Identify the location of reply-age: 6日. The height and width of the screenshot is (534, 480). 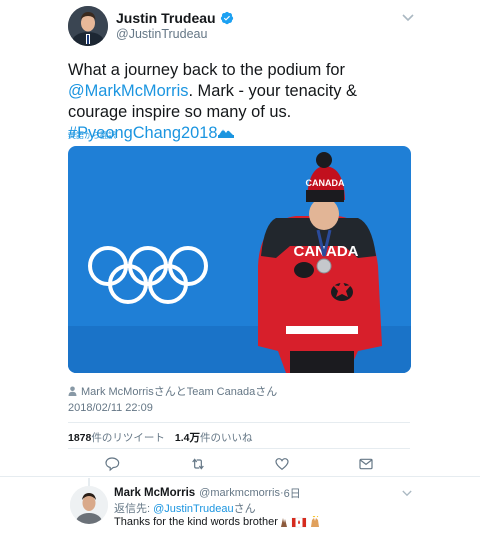
(292, 493).